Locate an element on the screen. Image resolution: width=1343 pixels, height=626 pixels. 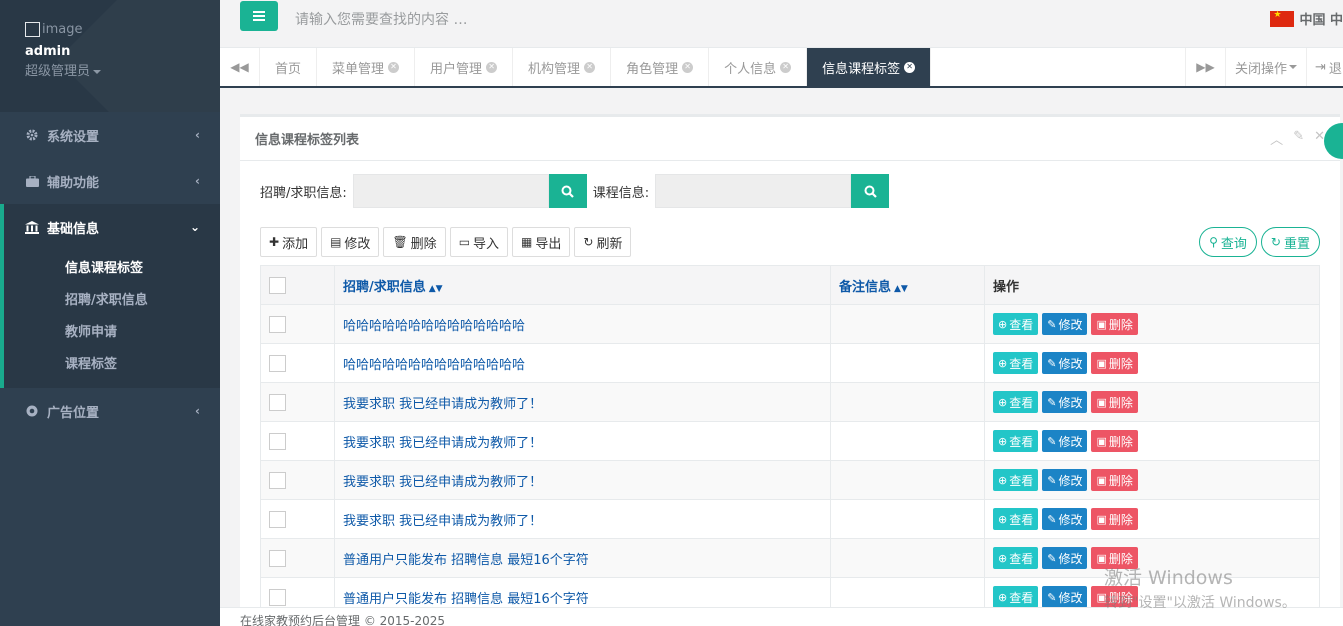
tab-label: 个人信息 is located at coordinates (750, 69).